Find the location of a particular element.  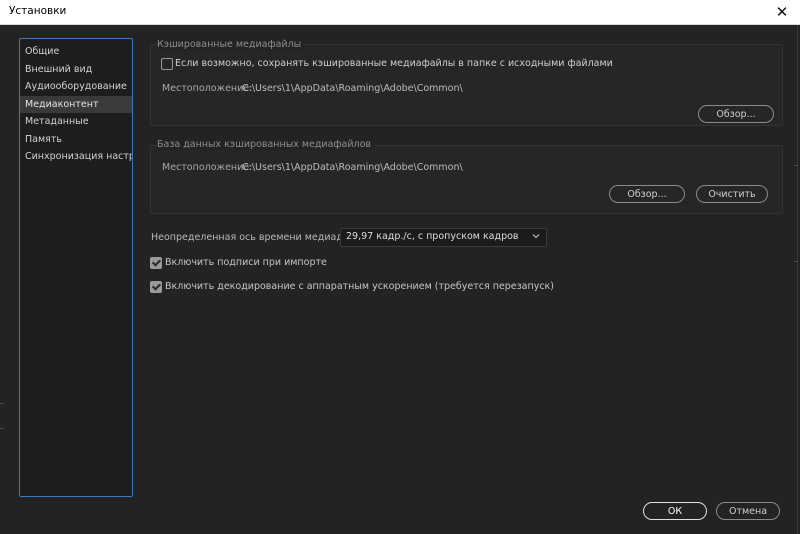

cached-media-location-label: Местоположение: is located at coordinates (207, 88).